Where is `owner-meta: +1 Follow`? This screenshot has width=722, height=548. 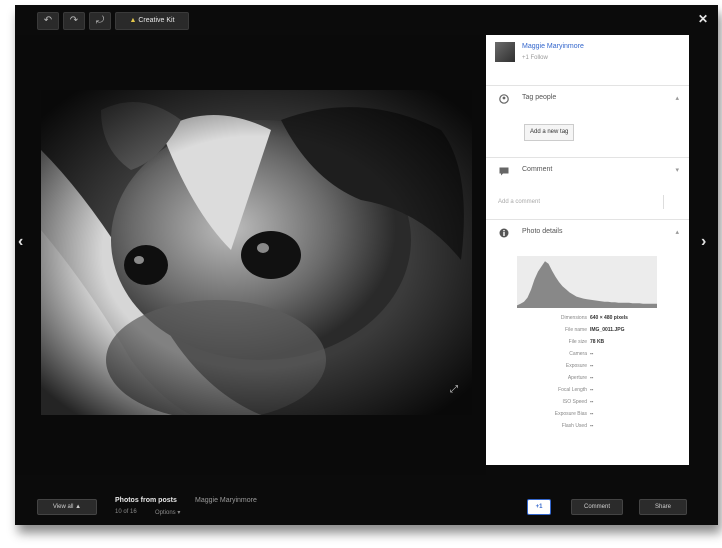
owner-meta: +1 Follow is located at coordinates (535, 58).